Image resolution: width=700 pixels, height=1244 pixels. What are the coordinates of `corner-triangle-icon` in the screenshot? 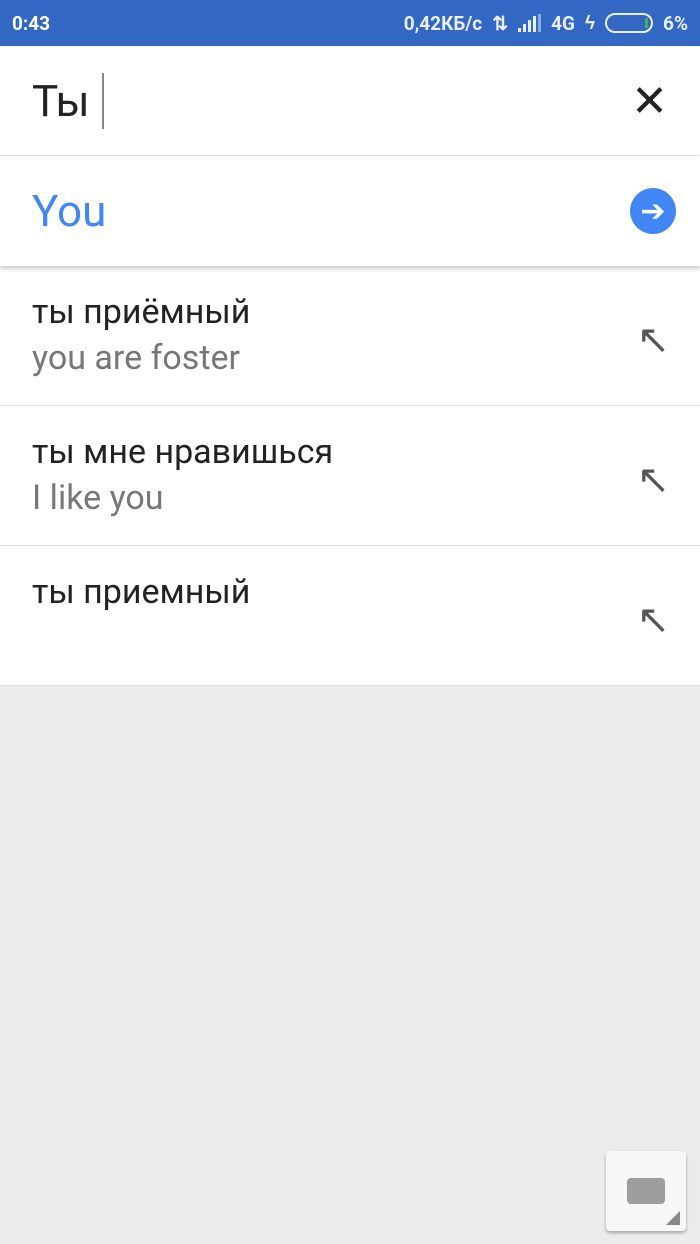 It's located at (673, 1218).